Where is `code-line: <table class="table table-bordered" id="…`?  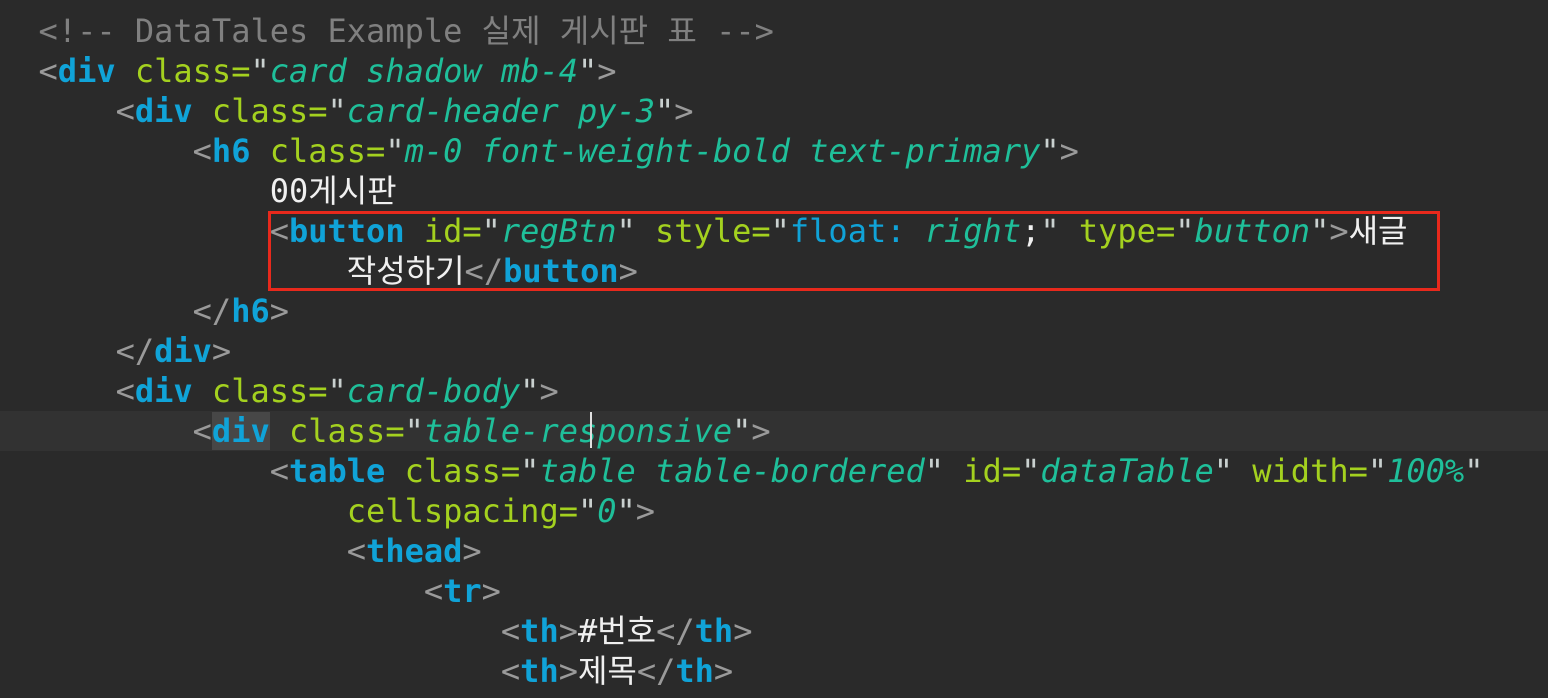 code-line: <table class="table table-bordered" id="… is located at coordinates (774, 471).